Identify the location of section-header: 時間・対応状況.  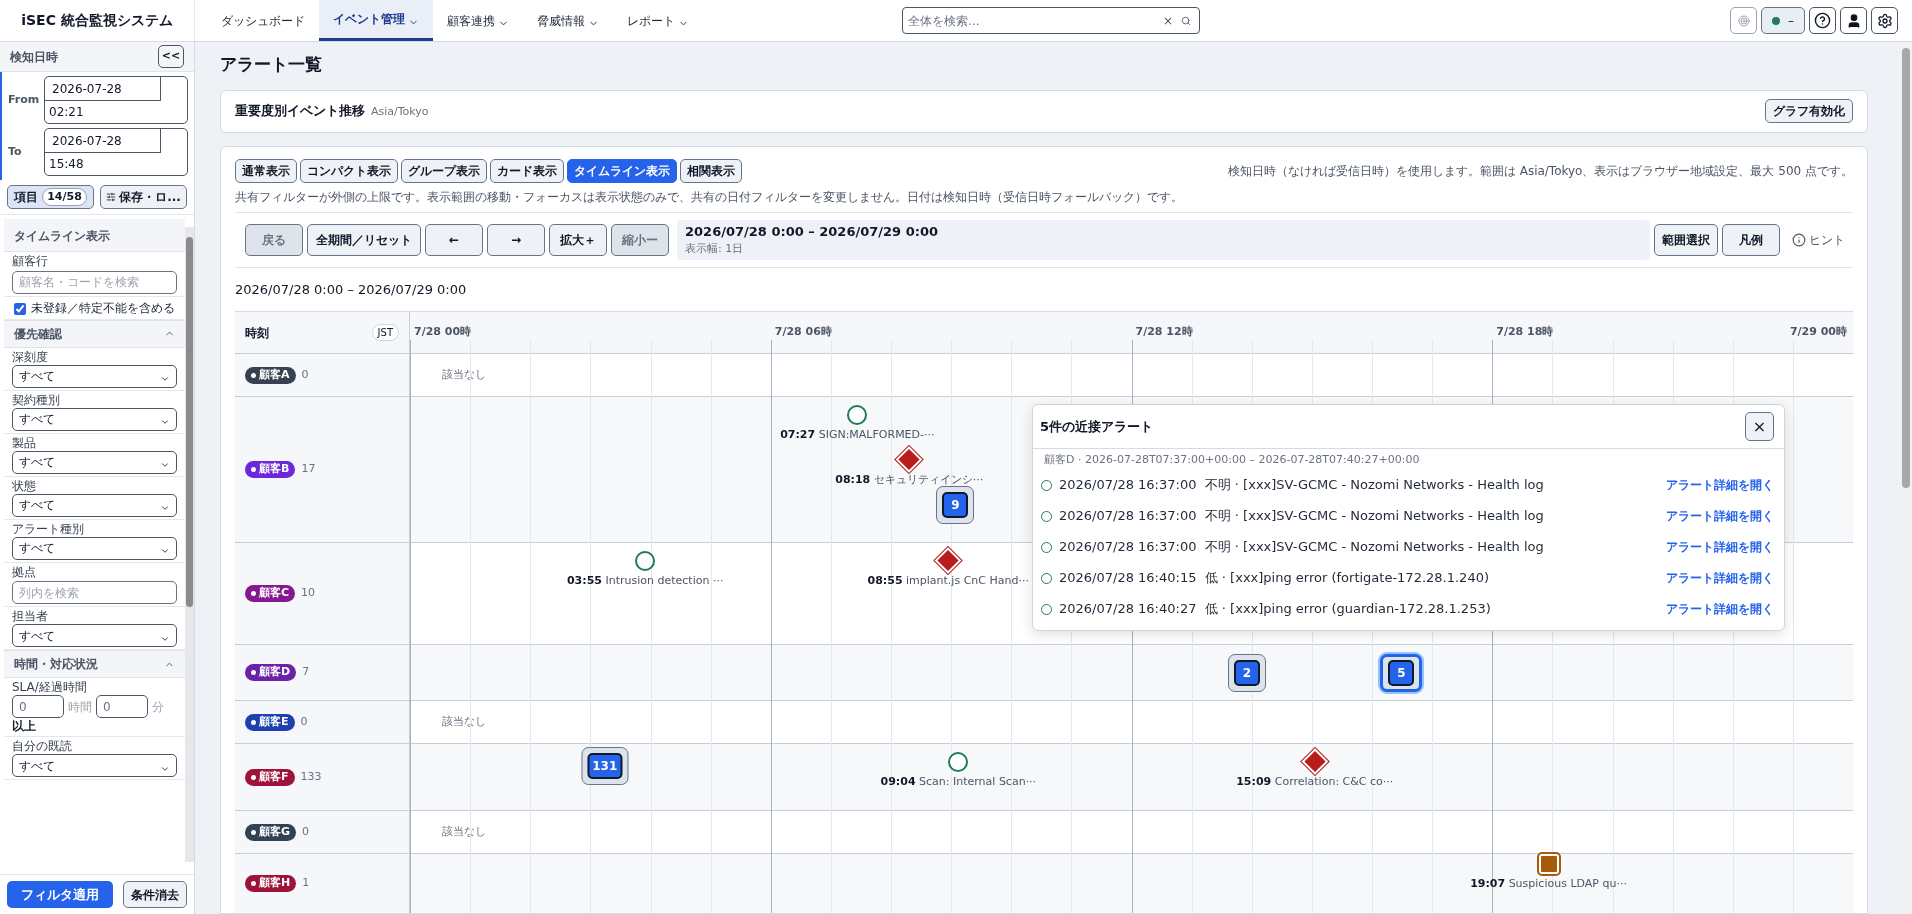
(94, 664).